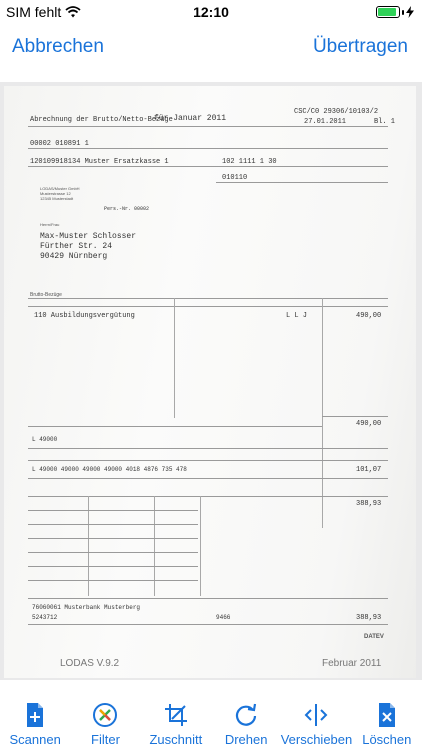 The width and height of the screenshot is (422, 750). I want to click on navigation-bar: Abbrechen Übertragen, so click(211, 49).